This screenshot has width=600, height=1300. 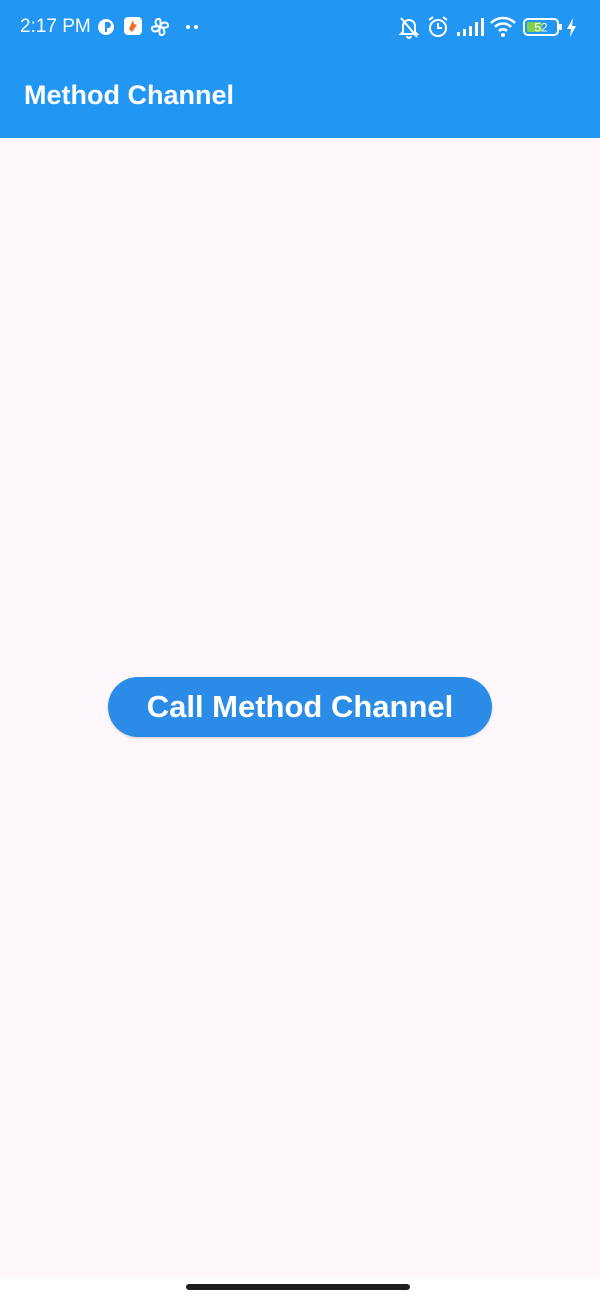 I want to click on fan-icon, so click(x=160, y=27).